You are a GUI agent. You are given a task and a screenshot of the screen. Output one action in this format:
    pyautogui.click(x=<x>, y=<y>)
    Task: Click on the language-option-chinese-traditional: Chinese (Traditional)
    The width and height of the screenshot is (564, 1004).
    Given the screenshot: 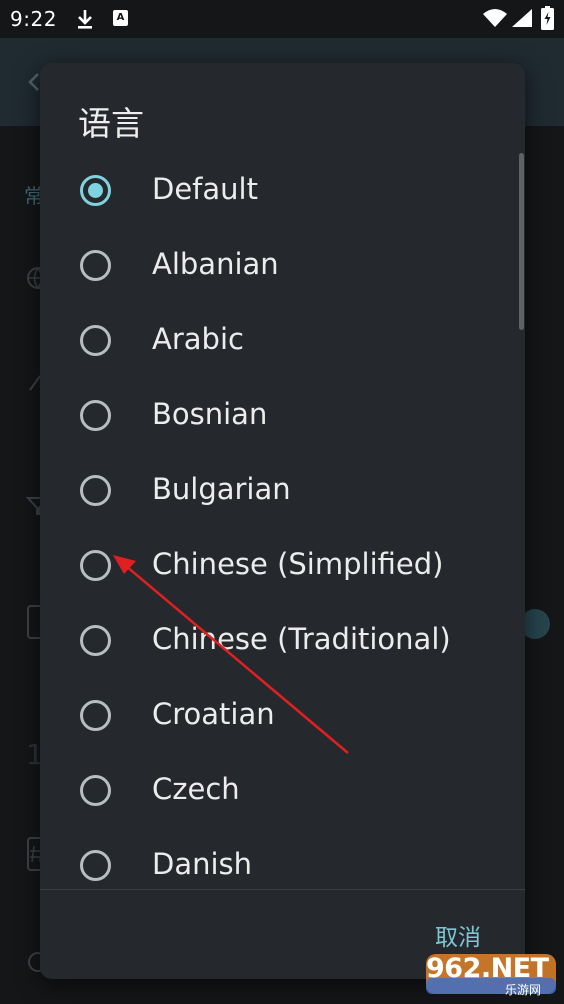 What is the action you would take?
    pyautogui.click(x=282, y=640)
    